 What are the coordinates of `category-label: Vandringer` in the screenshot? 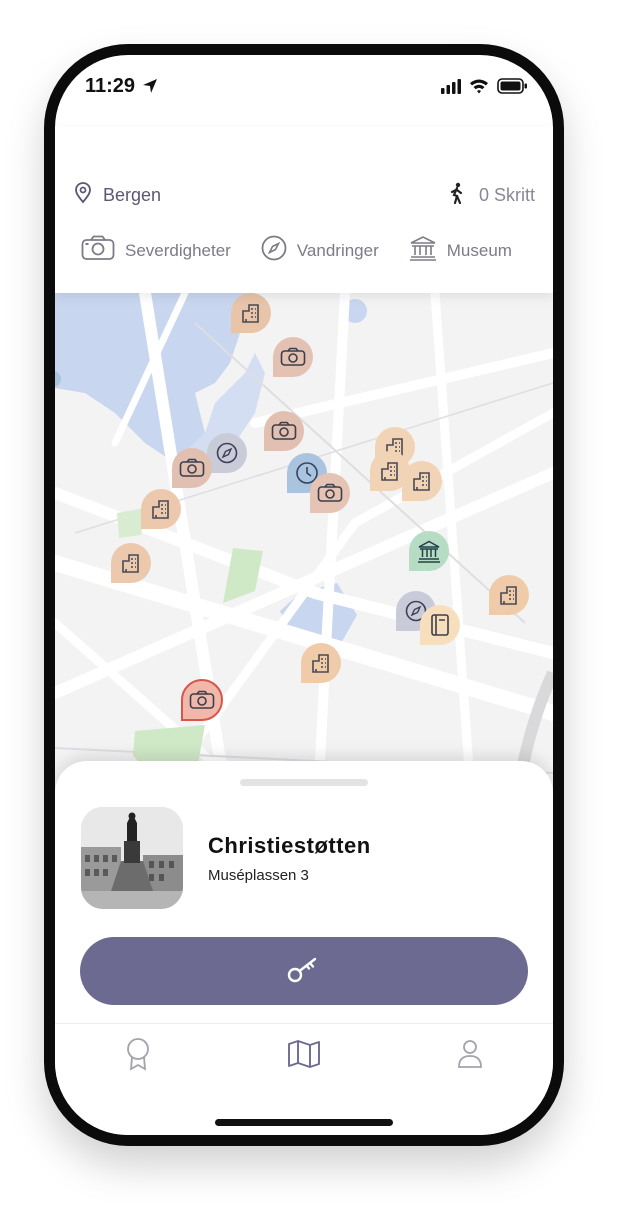 It's located at (337, 250).